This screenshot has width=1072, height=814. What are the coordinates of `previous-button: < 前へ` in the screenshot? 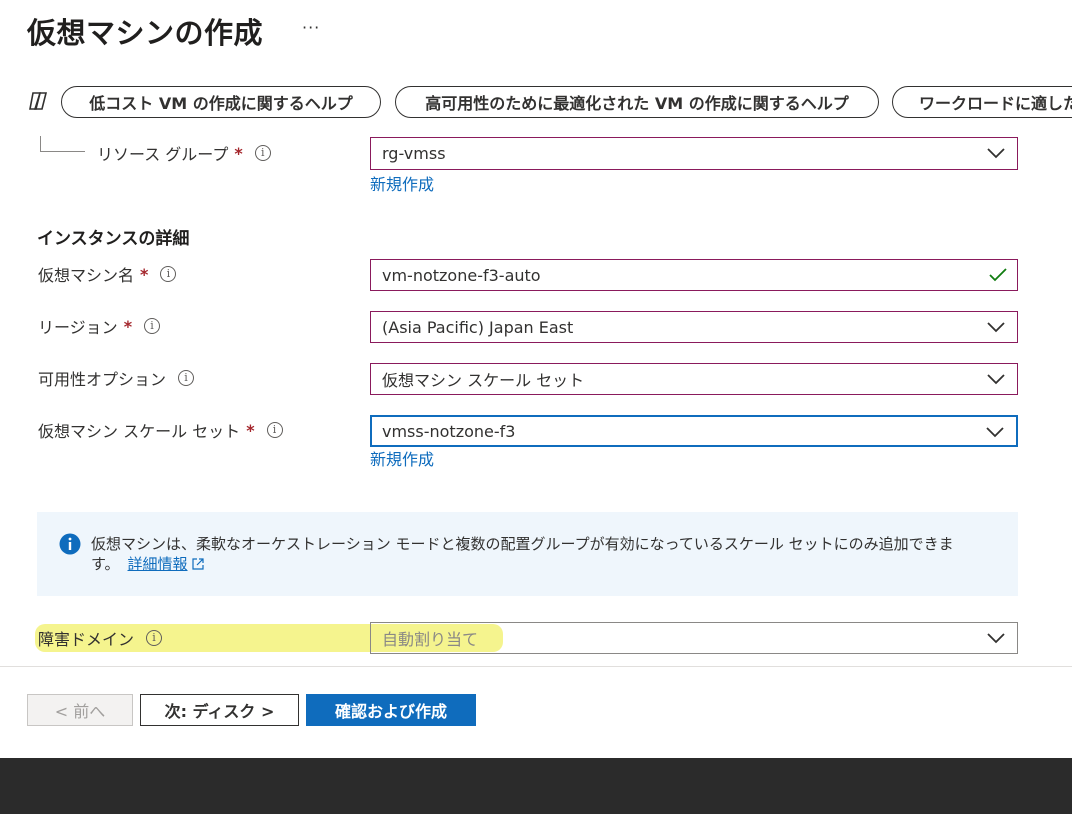 It's located at (80, 710).